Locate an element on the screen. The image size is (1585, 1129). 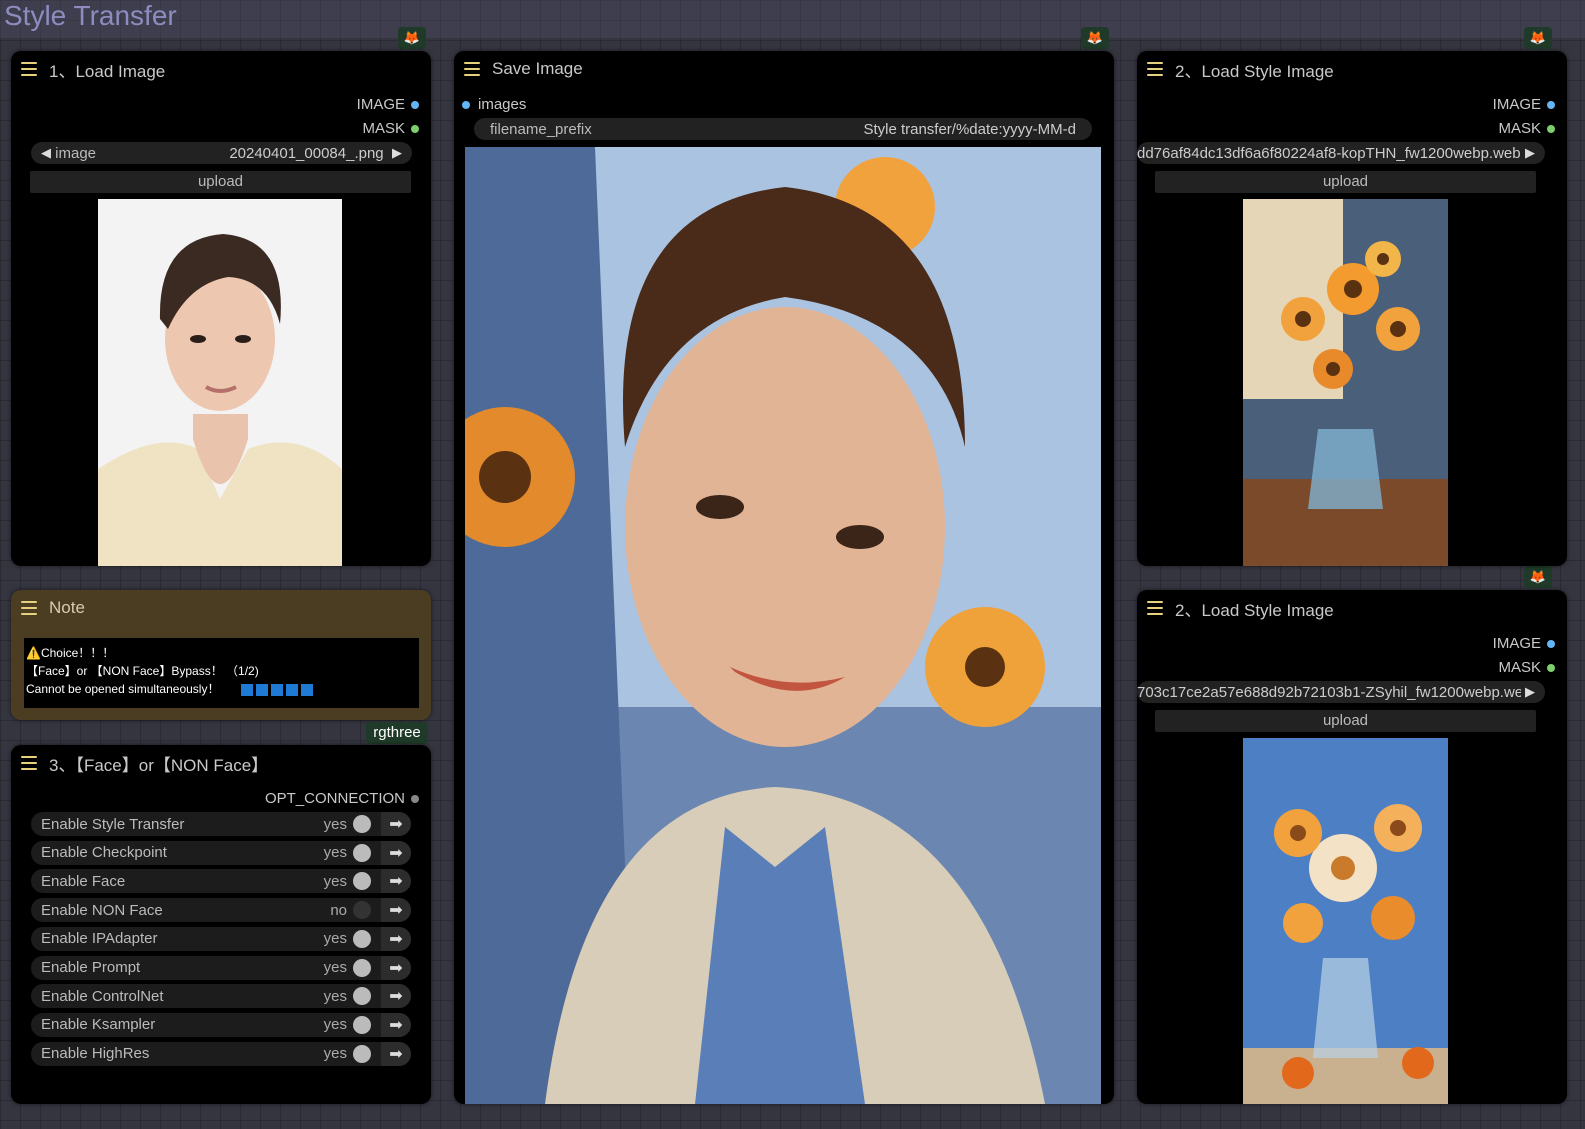
toggle-row: Enable Face yes ➡ is located at coordinates (221, 881).